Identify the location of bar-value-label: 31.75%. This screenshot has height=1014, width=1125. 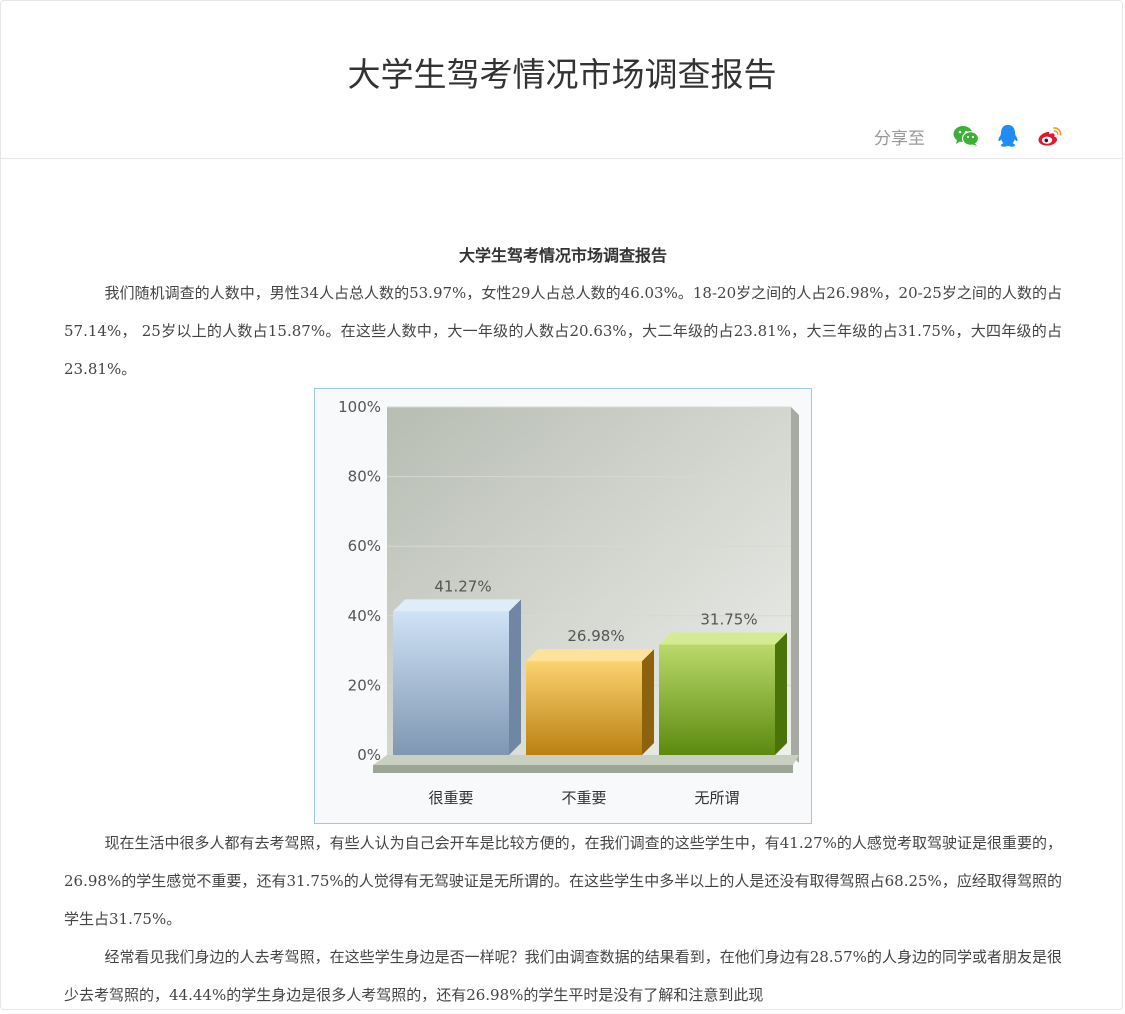
(728, 620).